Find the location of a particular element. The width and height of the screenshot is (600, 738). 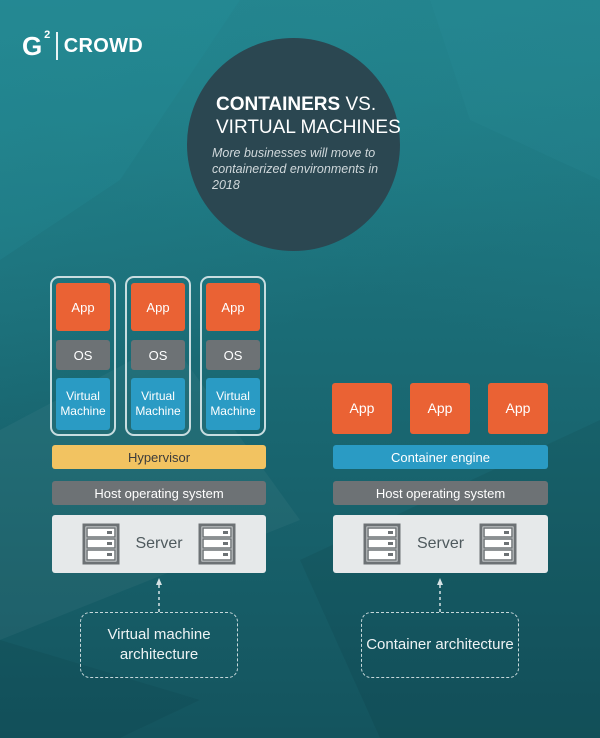

g2-crowd-logo: G2 CROWD is located at coordinates (82, 46).